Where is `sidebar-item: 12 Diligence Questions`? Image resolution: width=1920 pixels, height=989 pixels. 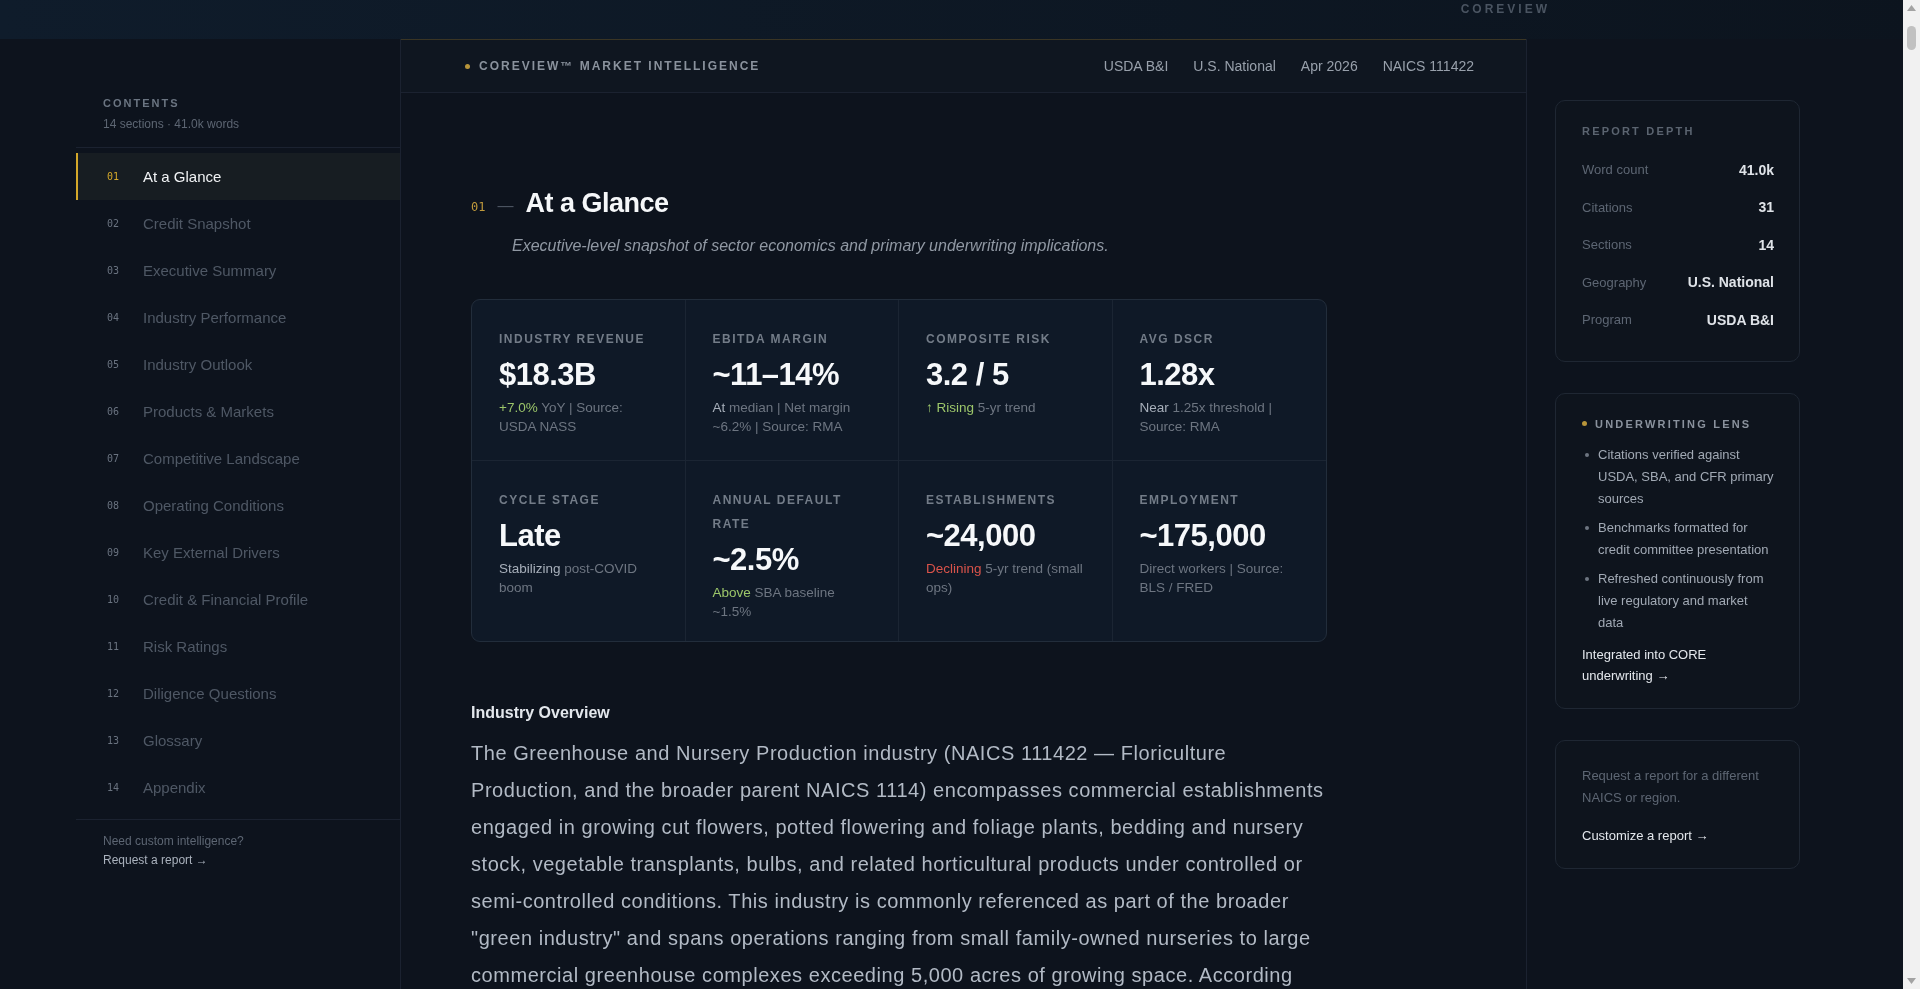 sidebar-item: 12 Diligence Questions is located at coordinates (238, 693).